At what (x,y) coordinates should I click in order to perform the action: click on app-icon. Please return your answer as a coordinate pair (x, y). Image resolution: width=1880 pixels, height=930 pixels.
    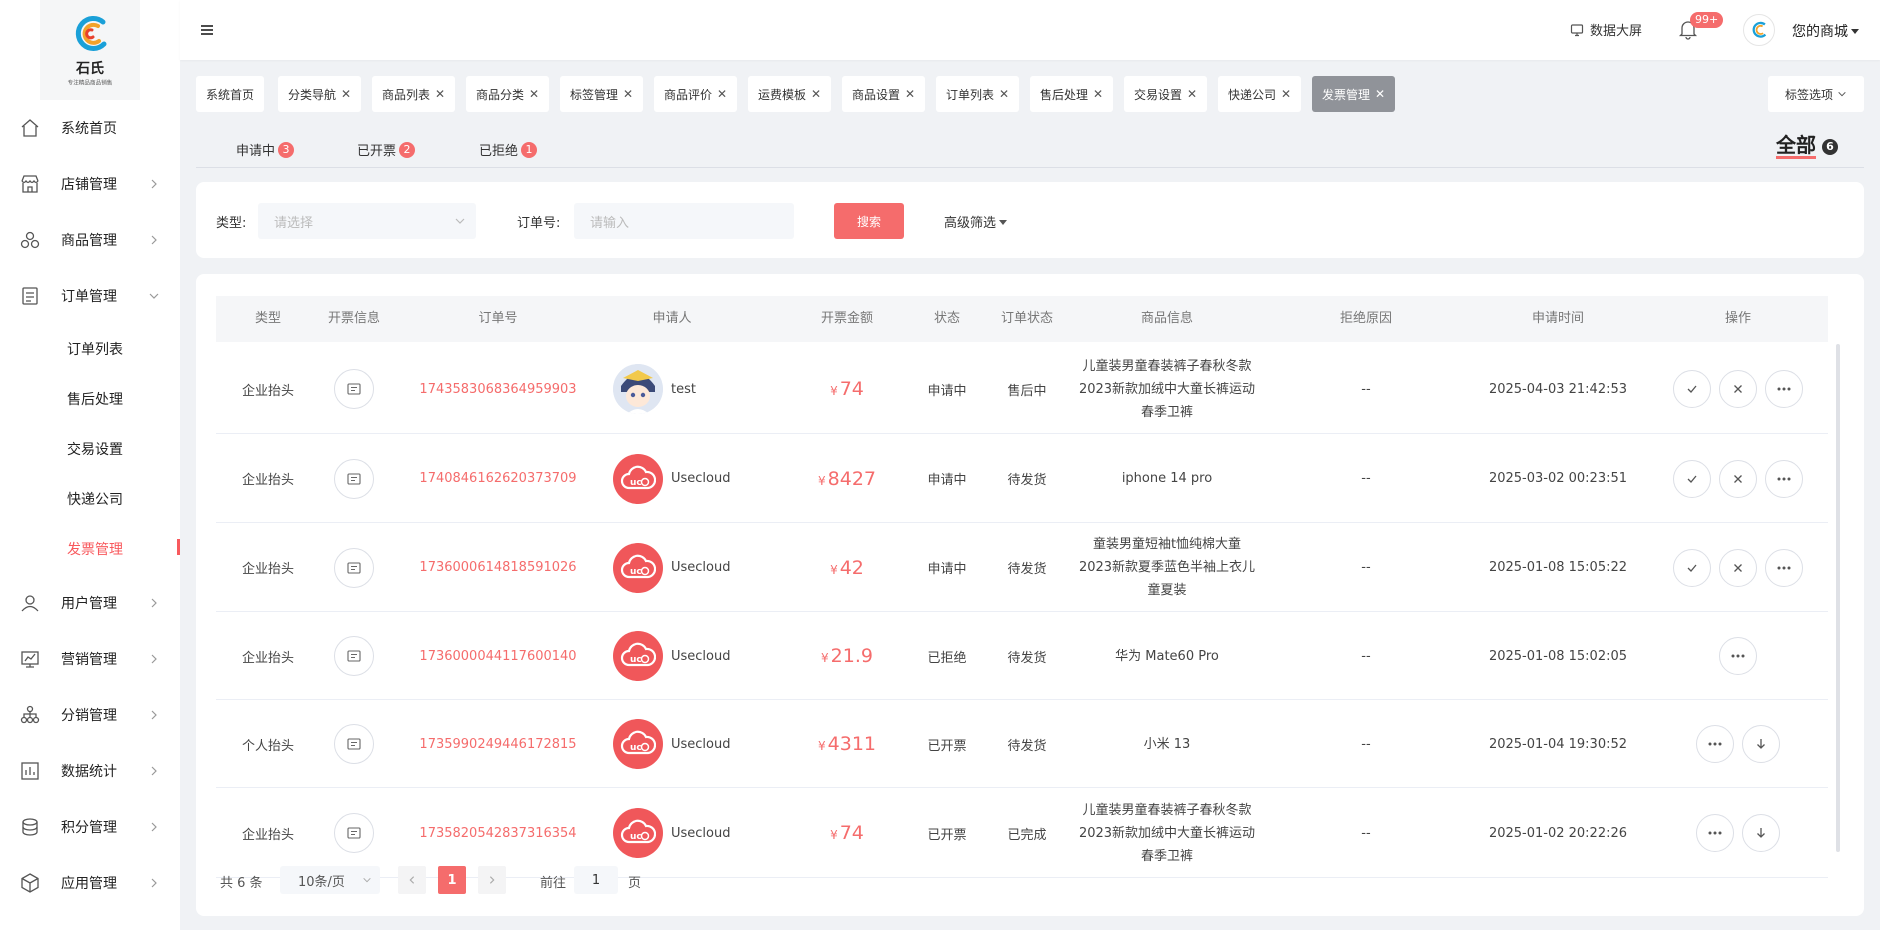
    Looking at the image, I should click on (30, 883).